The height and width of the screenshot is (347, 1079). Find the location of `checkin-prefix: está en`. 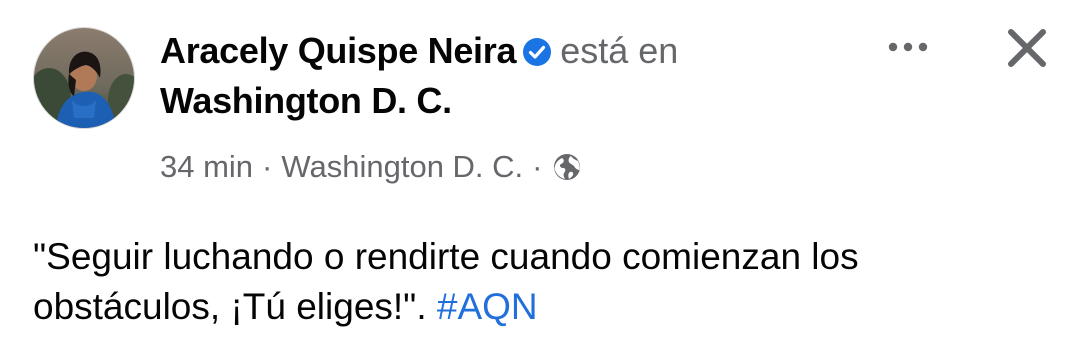

checkin-prefix: está en is located at coordinates (619, 50).